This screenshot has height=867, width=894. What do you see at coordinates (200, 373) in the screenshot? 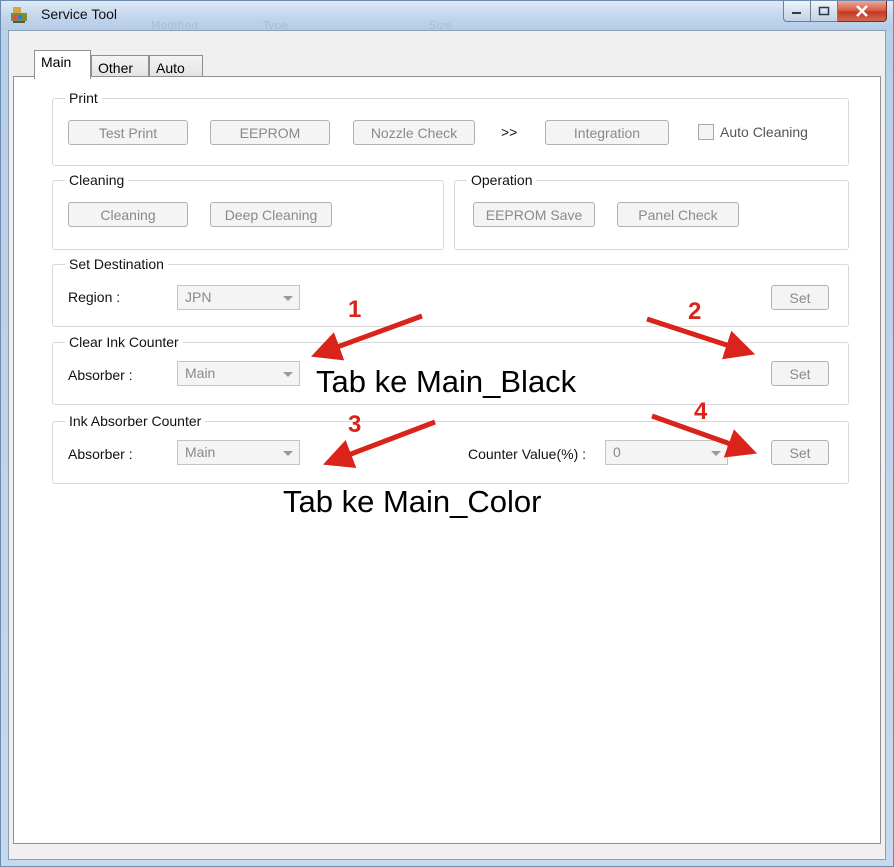
I see `clear-absorber-value: Main` at bounding box center [200, 373].